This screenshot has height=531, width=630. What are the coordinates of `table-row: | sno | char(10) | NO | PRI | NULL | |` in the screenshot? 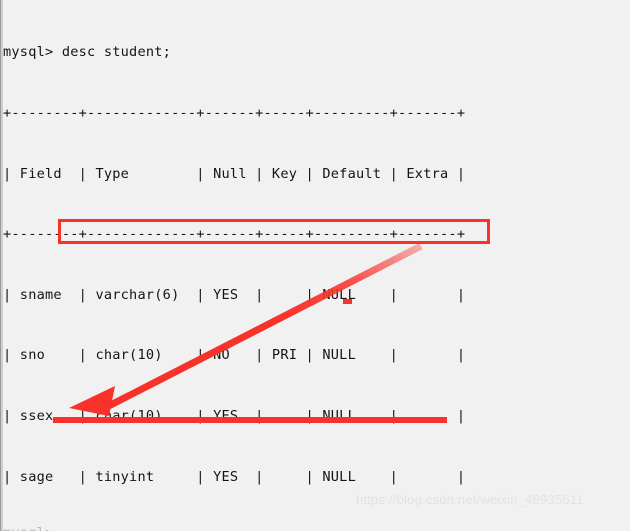 It's located at (234, 355).